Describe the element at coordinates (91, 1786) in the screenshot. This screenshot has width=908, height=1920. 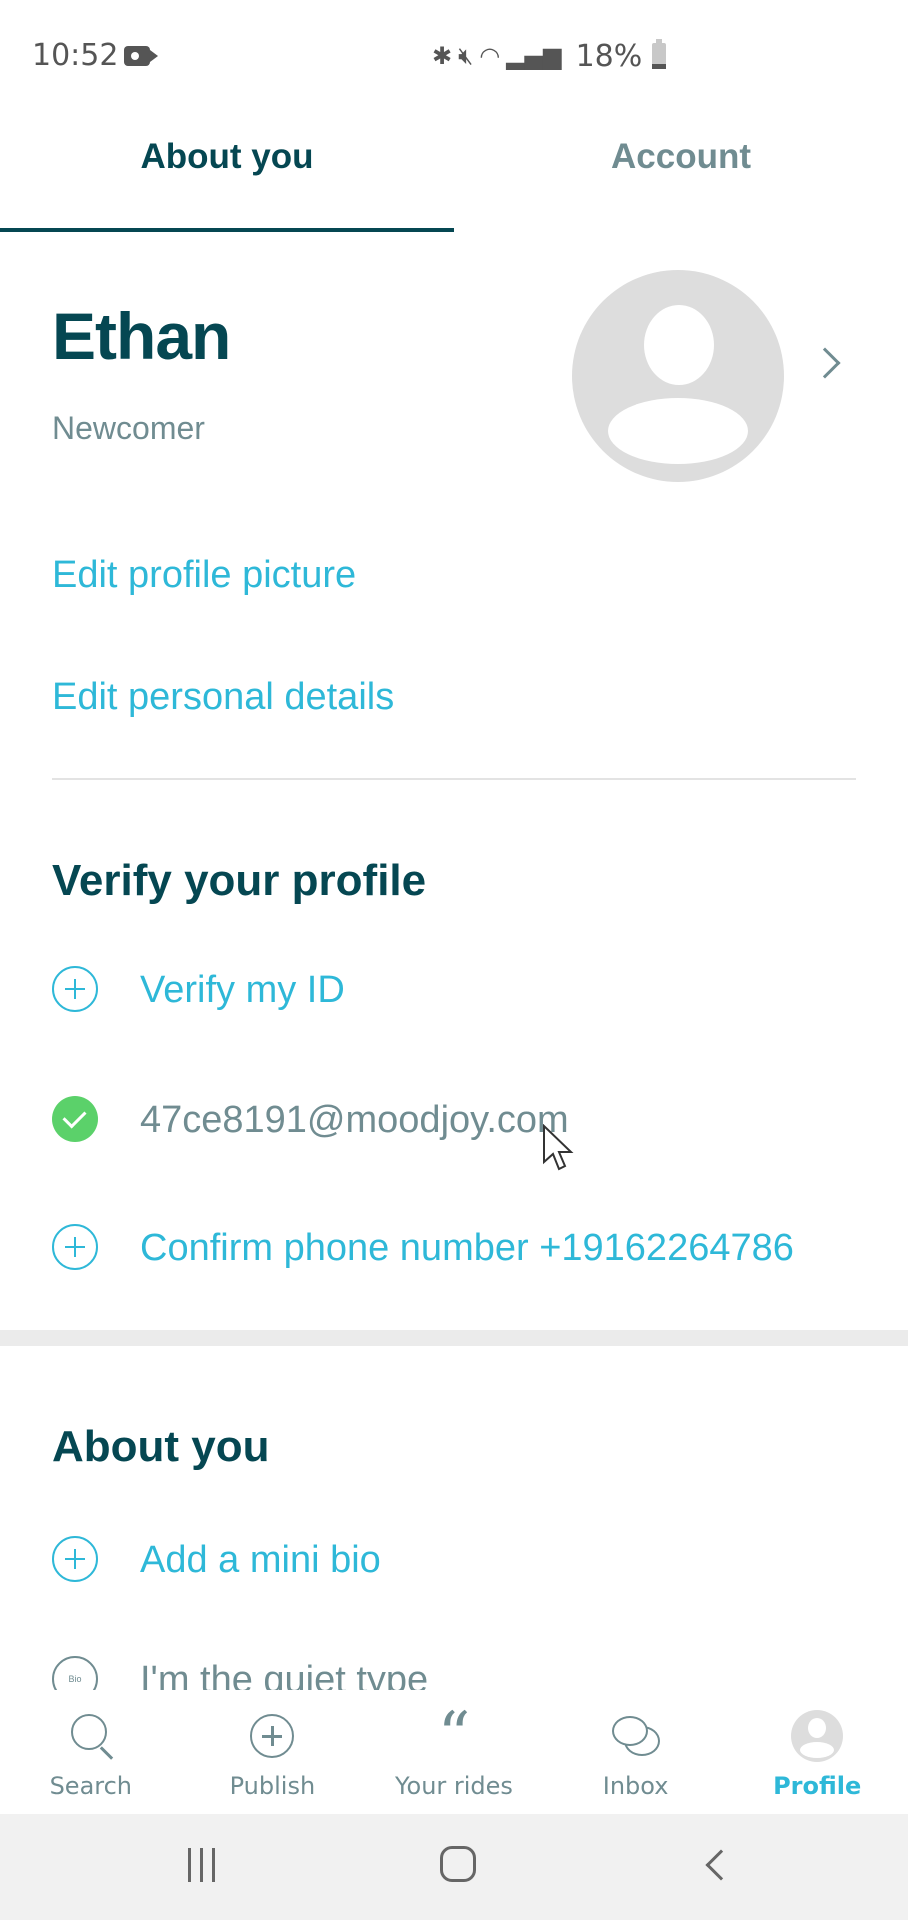
I see `nav-search-label: Search` at that location.